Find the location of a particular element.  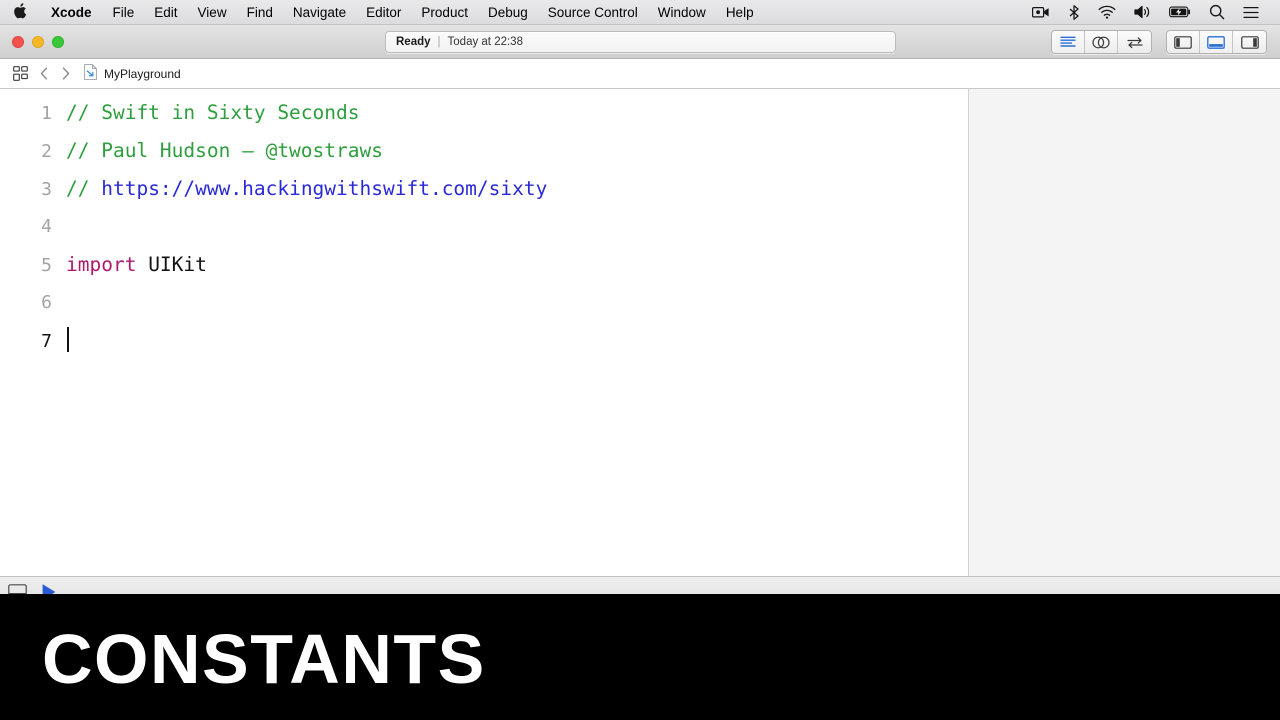

spotlight-search-icon is located at coordinates (1217, 12).